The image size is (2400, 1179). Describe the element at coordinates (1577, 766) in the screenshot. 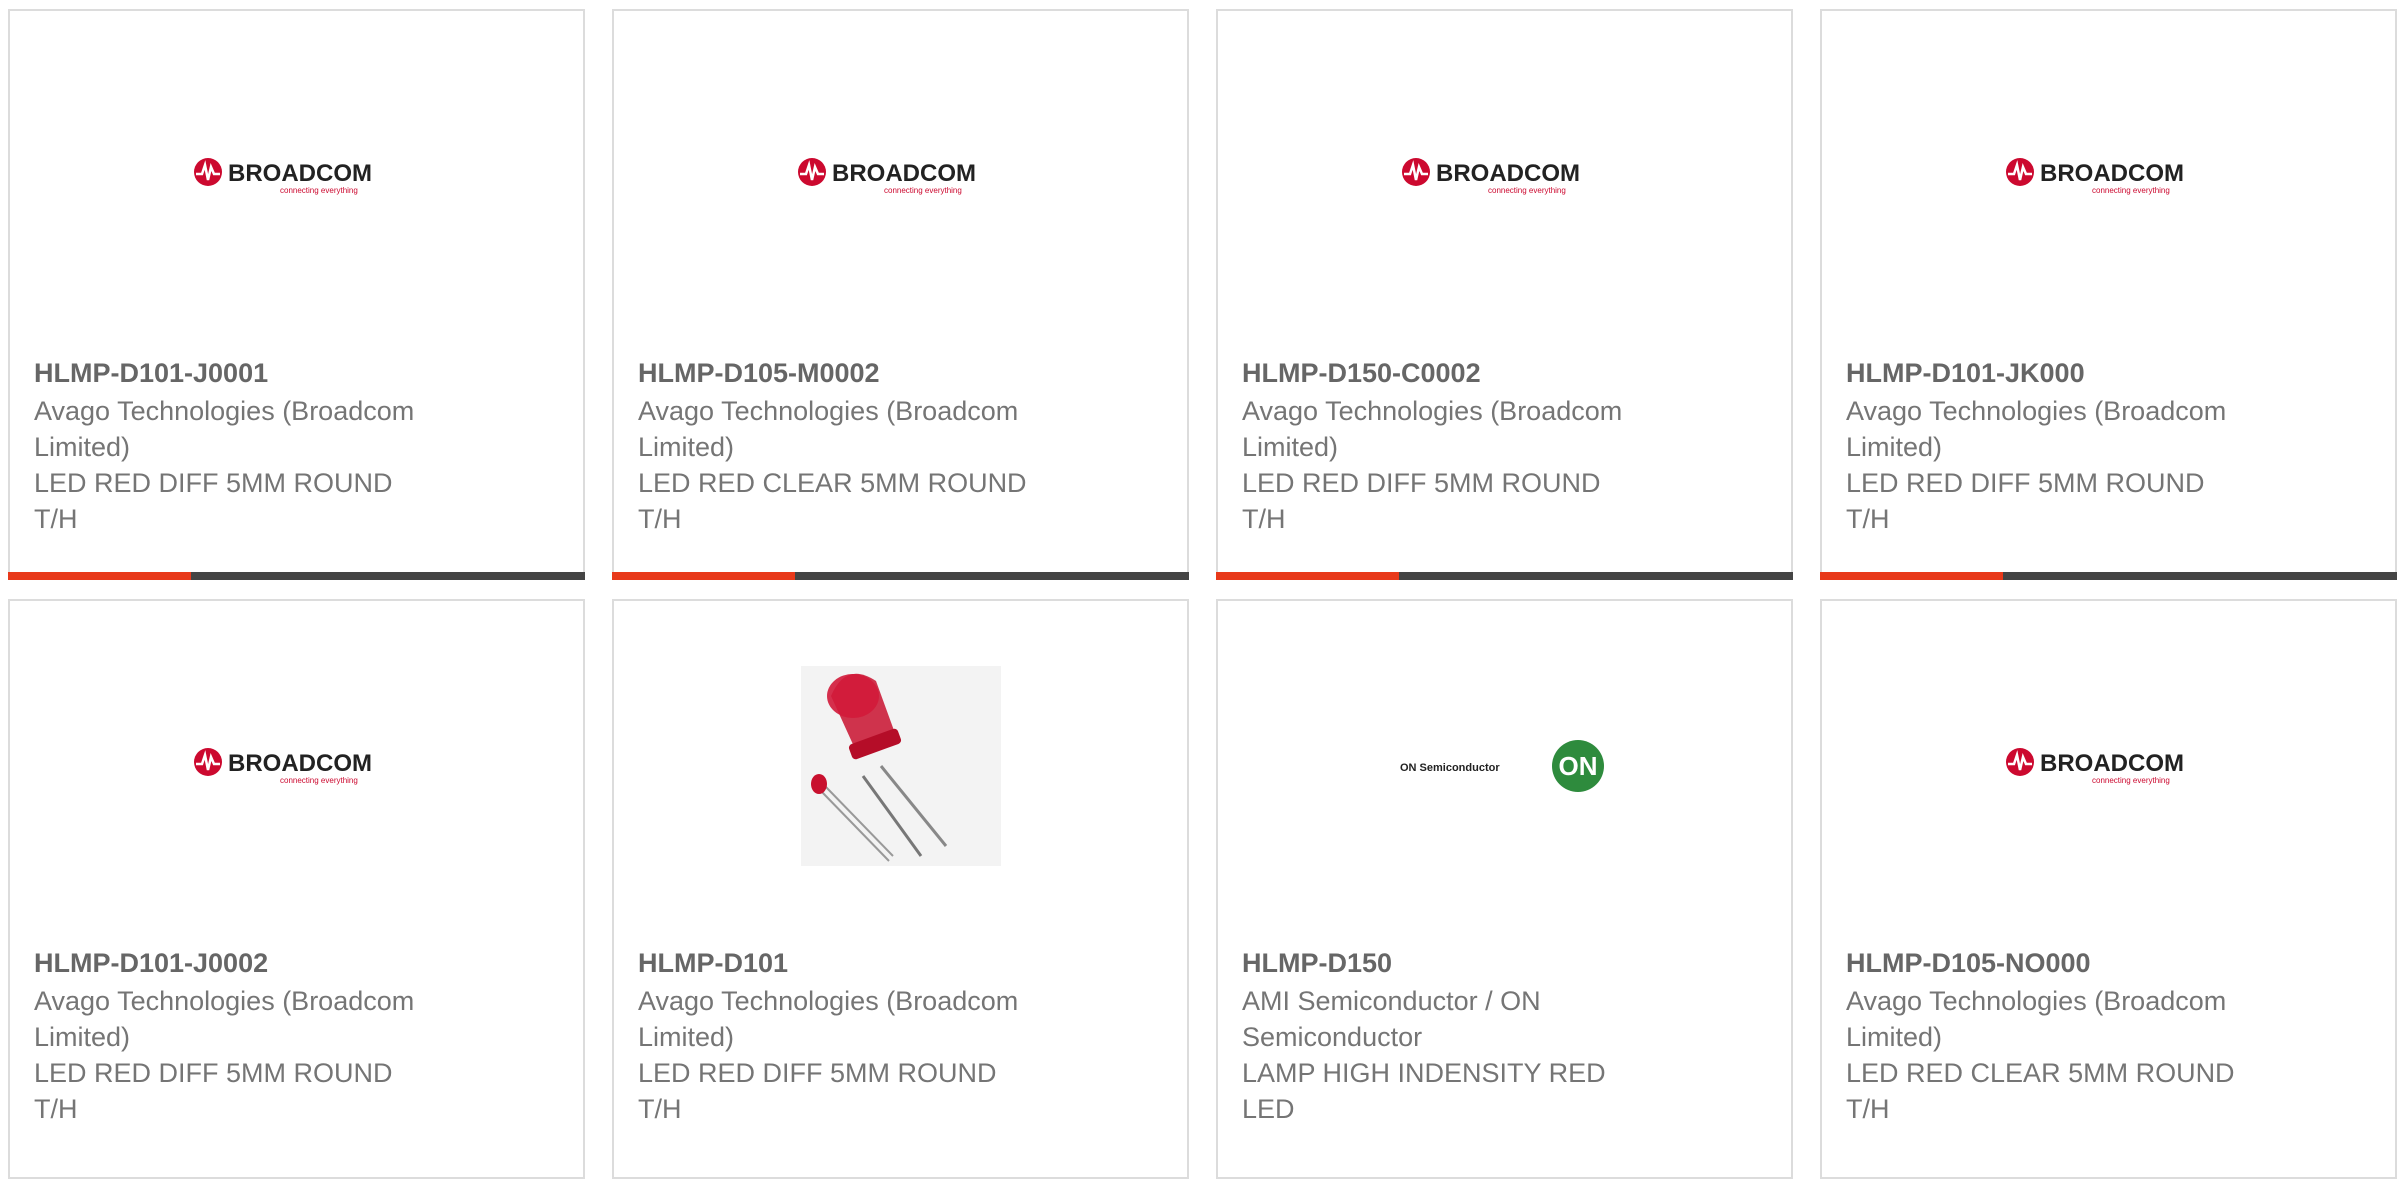

I see `on-logo-mark: ON` at that location.